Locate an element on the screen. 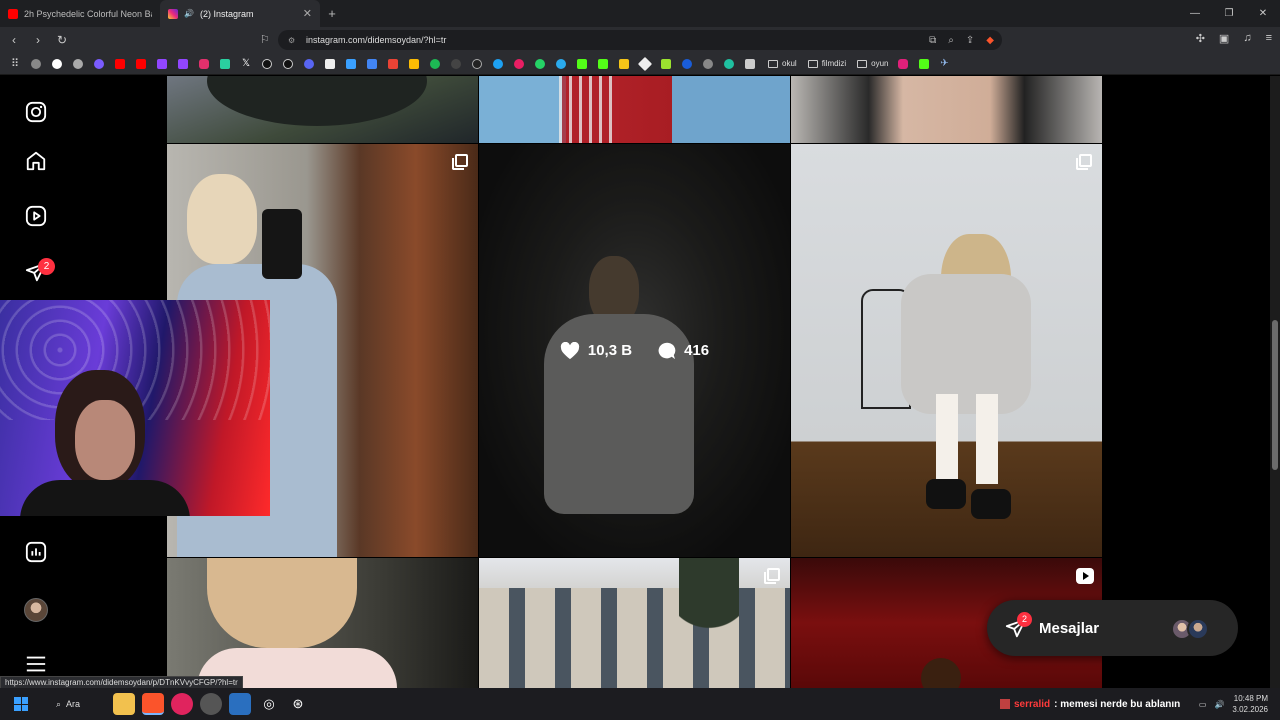 This screenshot has height=720, width=1280. whatsapp-bookmark-icon is located at coordinates (540, 64).